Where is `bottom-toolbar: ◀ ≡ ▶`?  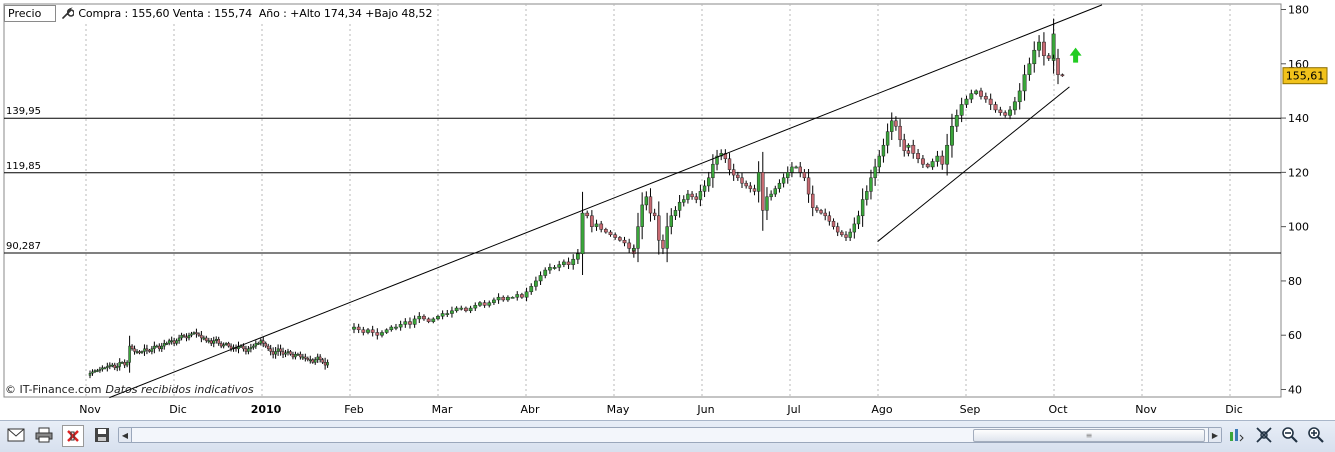
bottom-toolbar: ◀ ≡ ▶ is located at coordinates (667, 436).